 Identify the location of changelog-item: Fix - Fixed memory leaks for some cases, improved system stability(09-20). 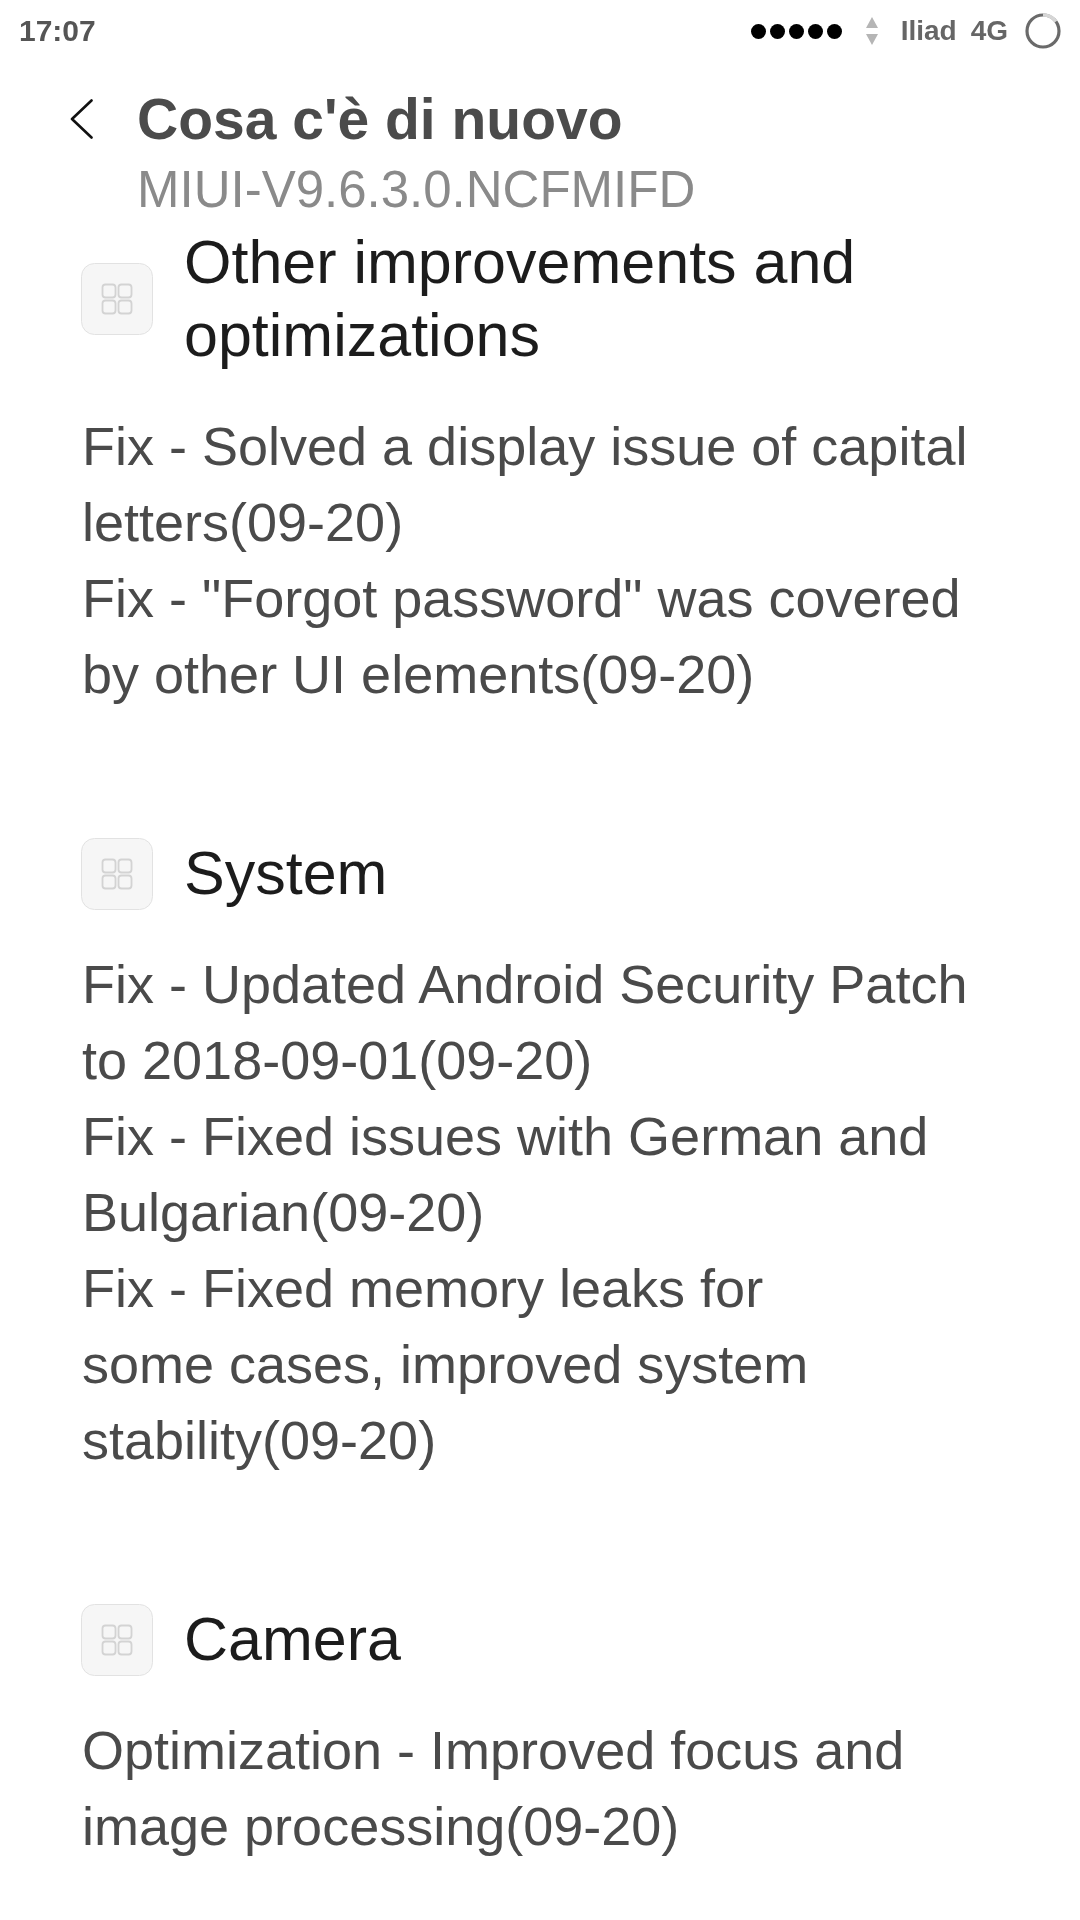
(446, 1364).